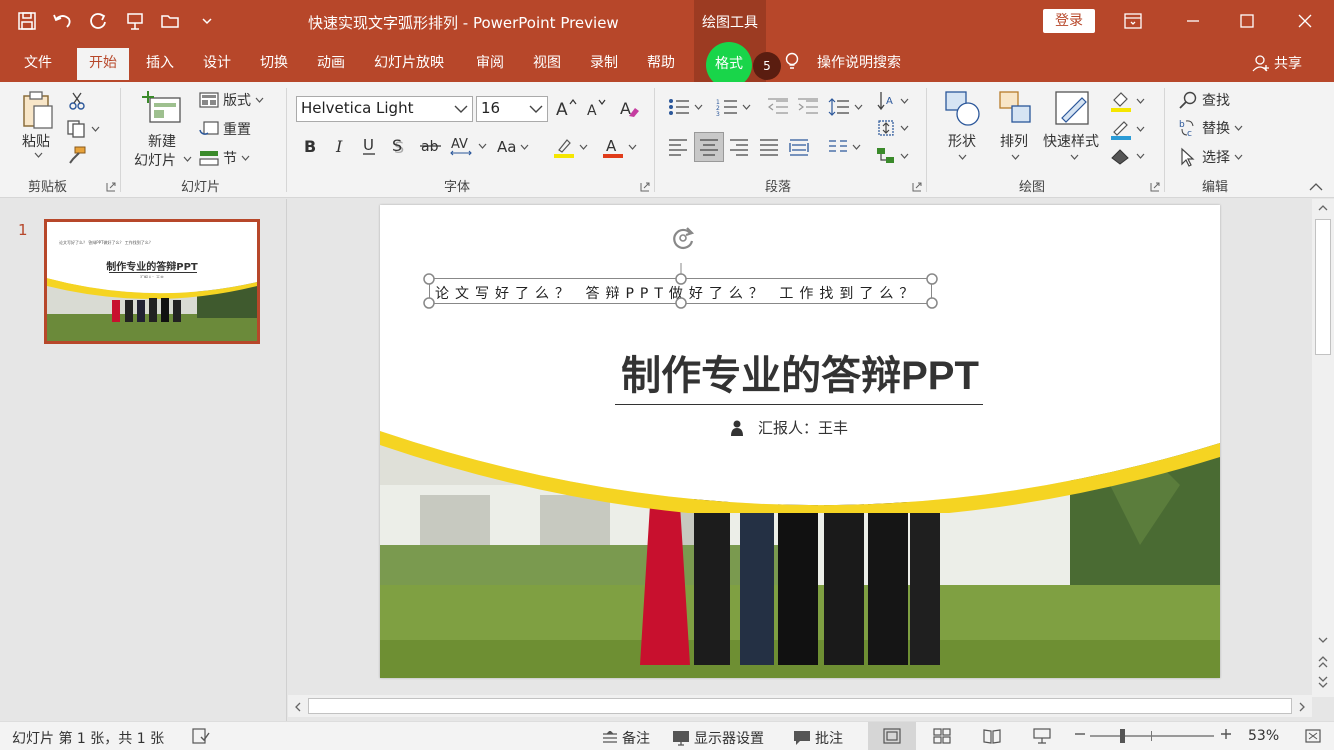 The width and height of the screenshot is (1334, 750). I want to click on tab-insert: 插入, so click(160, 62).